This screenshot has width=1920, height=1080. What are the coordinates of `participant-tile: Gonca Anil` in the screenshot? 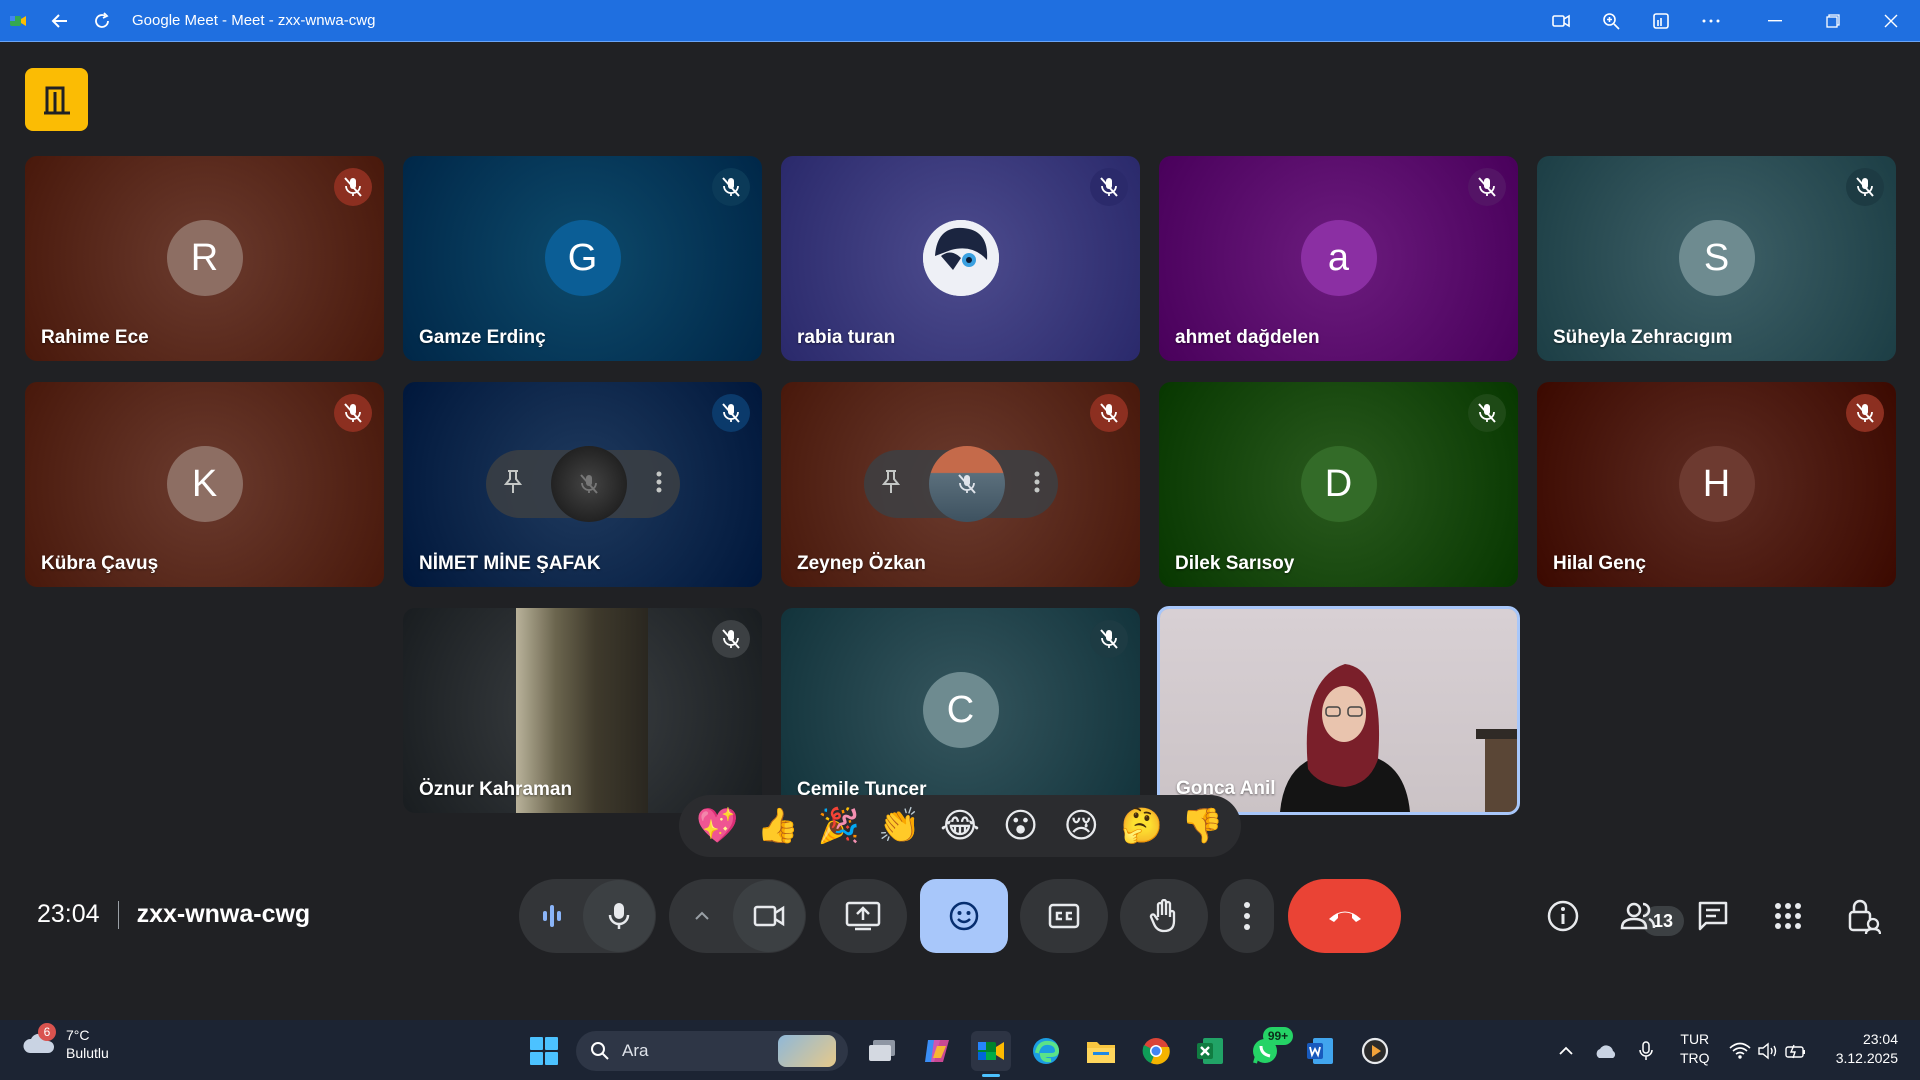 It's located at (1338, 710).